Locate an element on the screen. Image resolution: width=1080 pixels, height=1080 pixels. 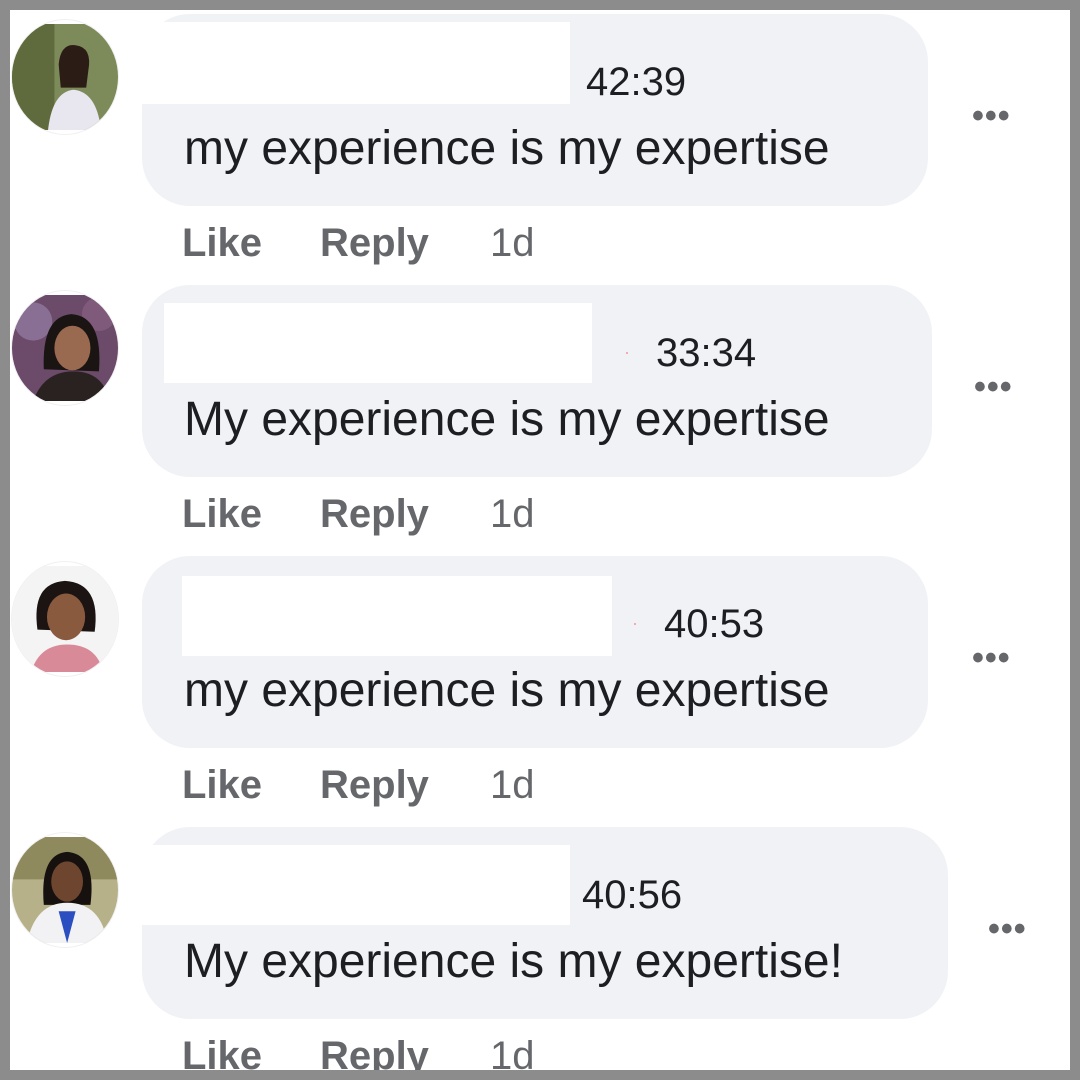
comment-bubble: · 40:53 my experience is my expertise is located at coordinates (535, 652).